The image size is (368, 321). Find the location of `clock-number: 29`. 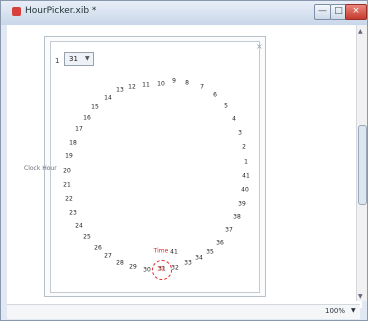

clock-number: 29 is located at coordinates (133, 267).